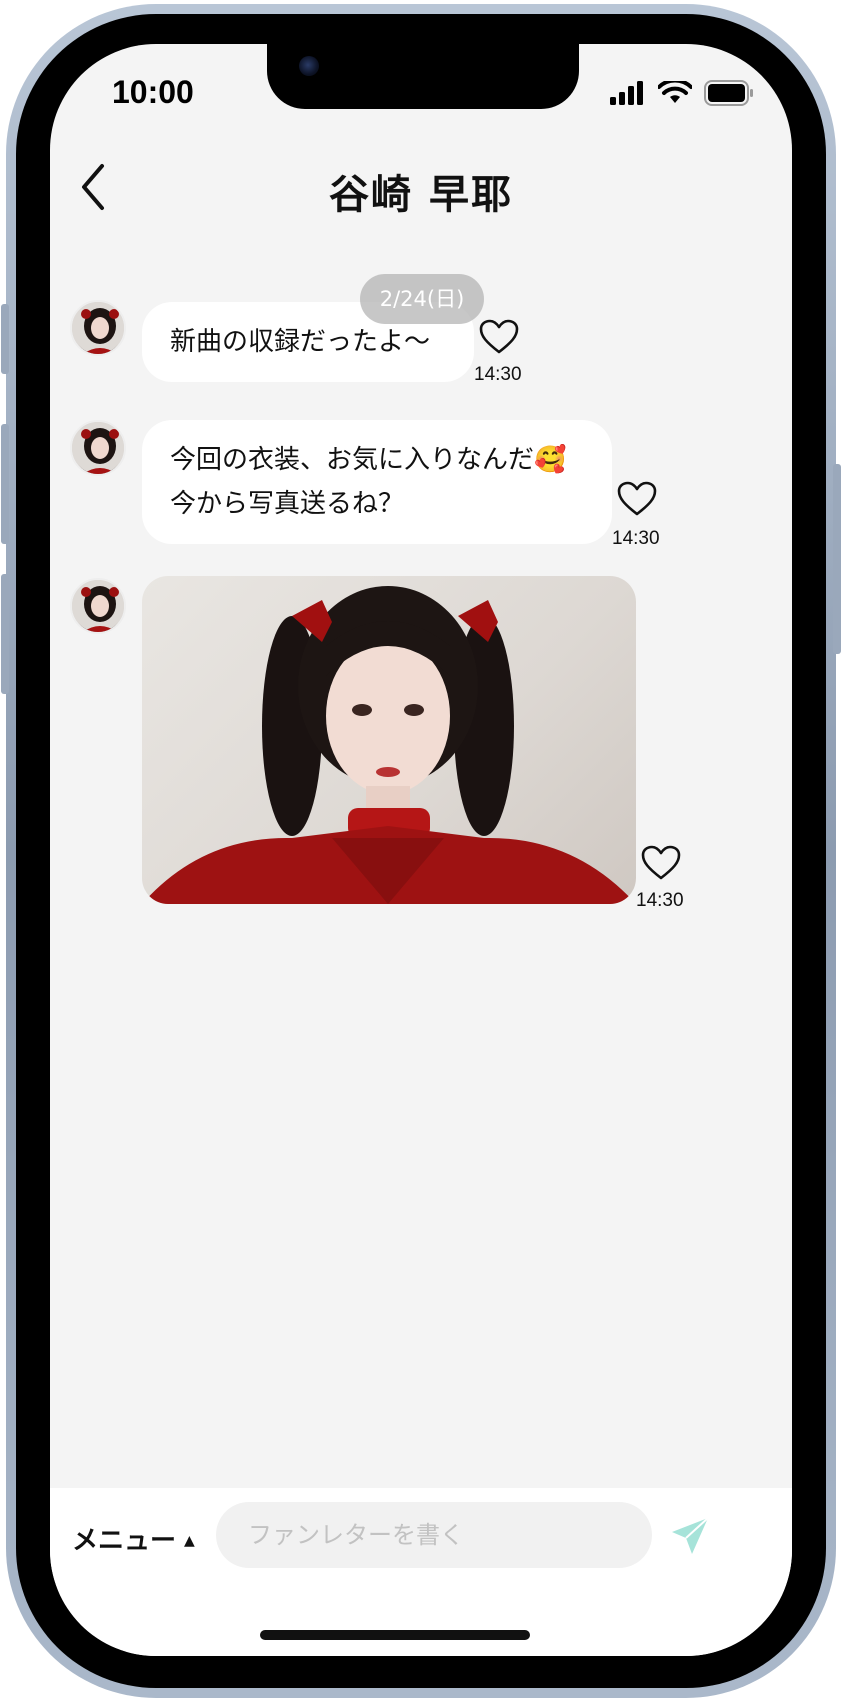 The image size is (842, 1702). I want to click on volume-up-button, so click(5, 484).